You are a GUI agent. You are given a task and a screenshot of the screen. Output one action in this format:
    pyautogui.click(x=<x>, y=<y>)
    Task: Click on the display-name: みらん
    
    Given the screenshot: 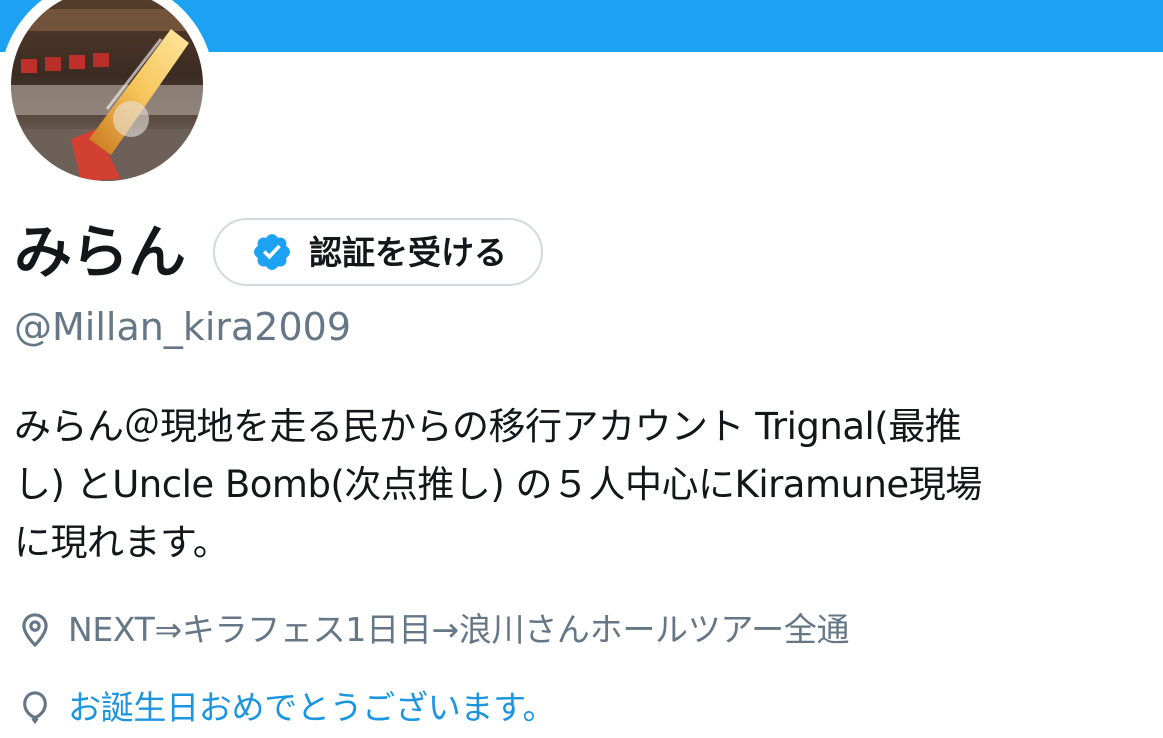 What is the action you would take?
    pyautogui.click(x=100, y=252)
    